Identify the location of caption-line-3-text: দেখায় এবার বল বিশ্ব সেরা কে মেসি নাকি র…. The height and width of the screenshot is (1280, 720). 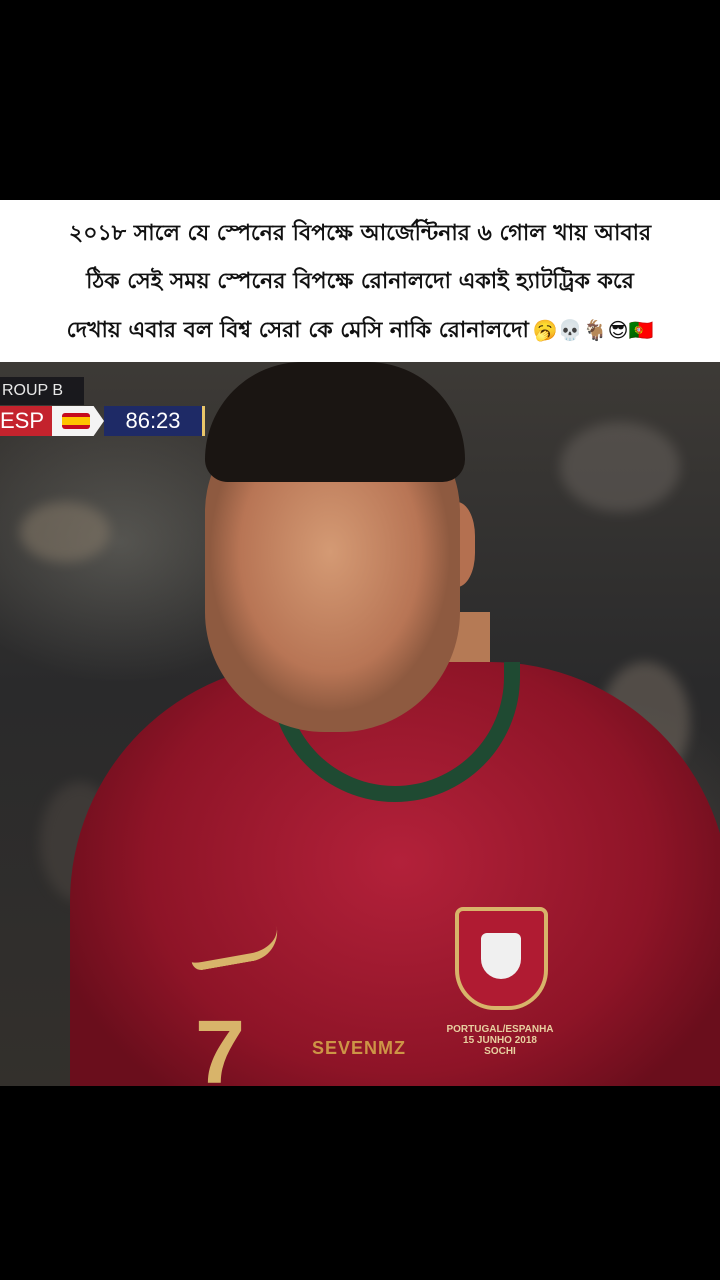
(297, 330).